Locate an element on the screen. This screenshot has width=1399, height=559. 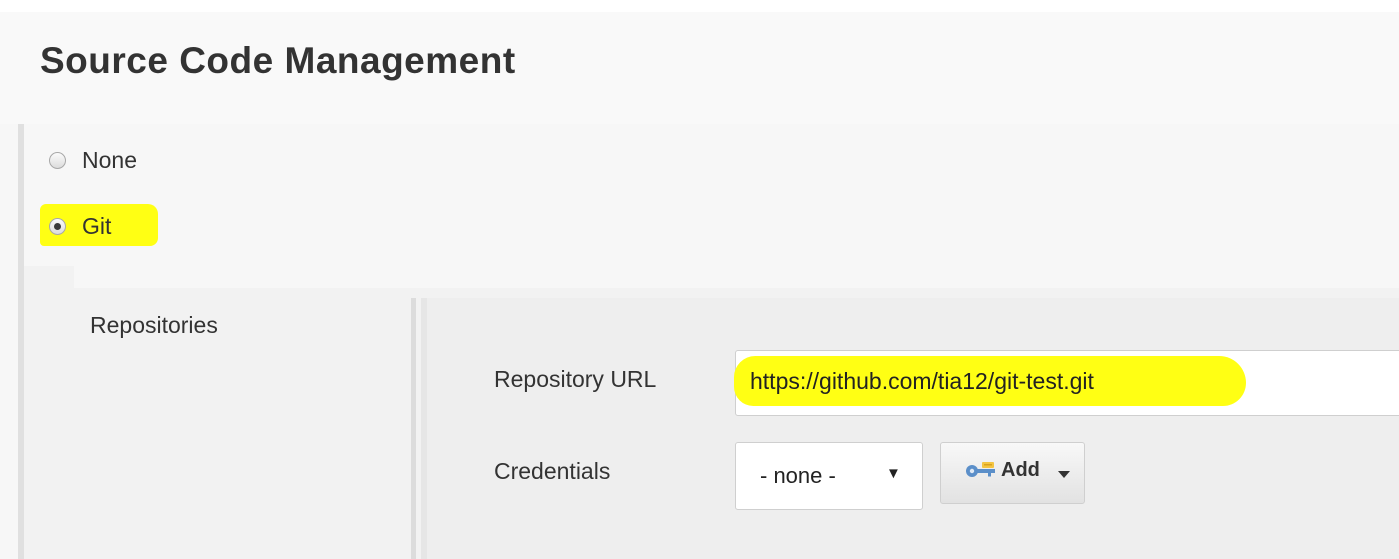
triangle-down-icon: ▼ is located at coordinates (893, 473).